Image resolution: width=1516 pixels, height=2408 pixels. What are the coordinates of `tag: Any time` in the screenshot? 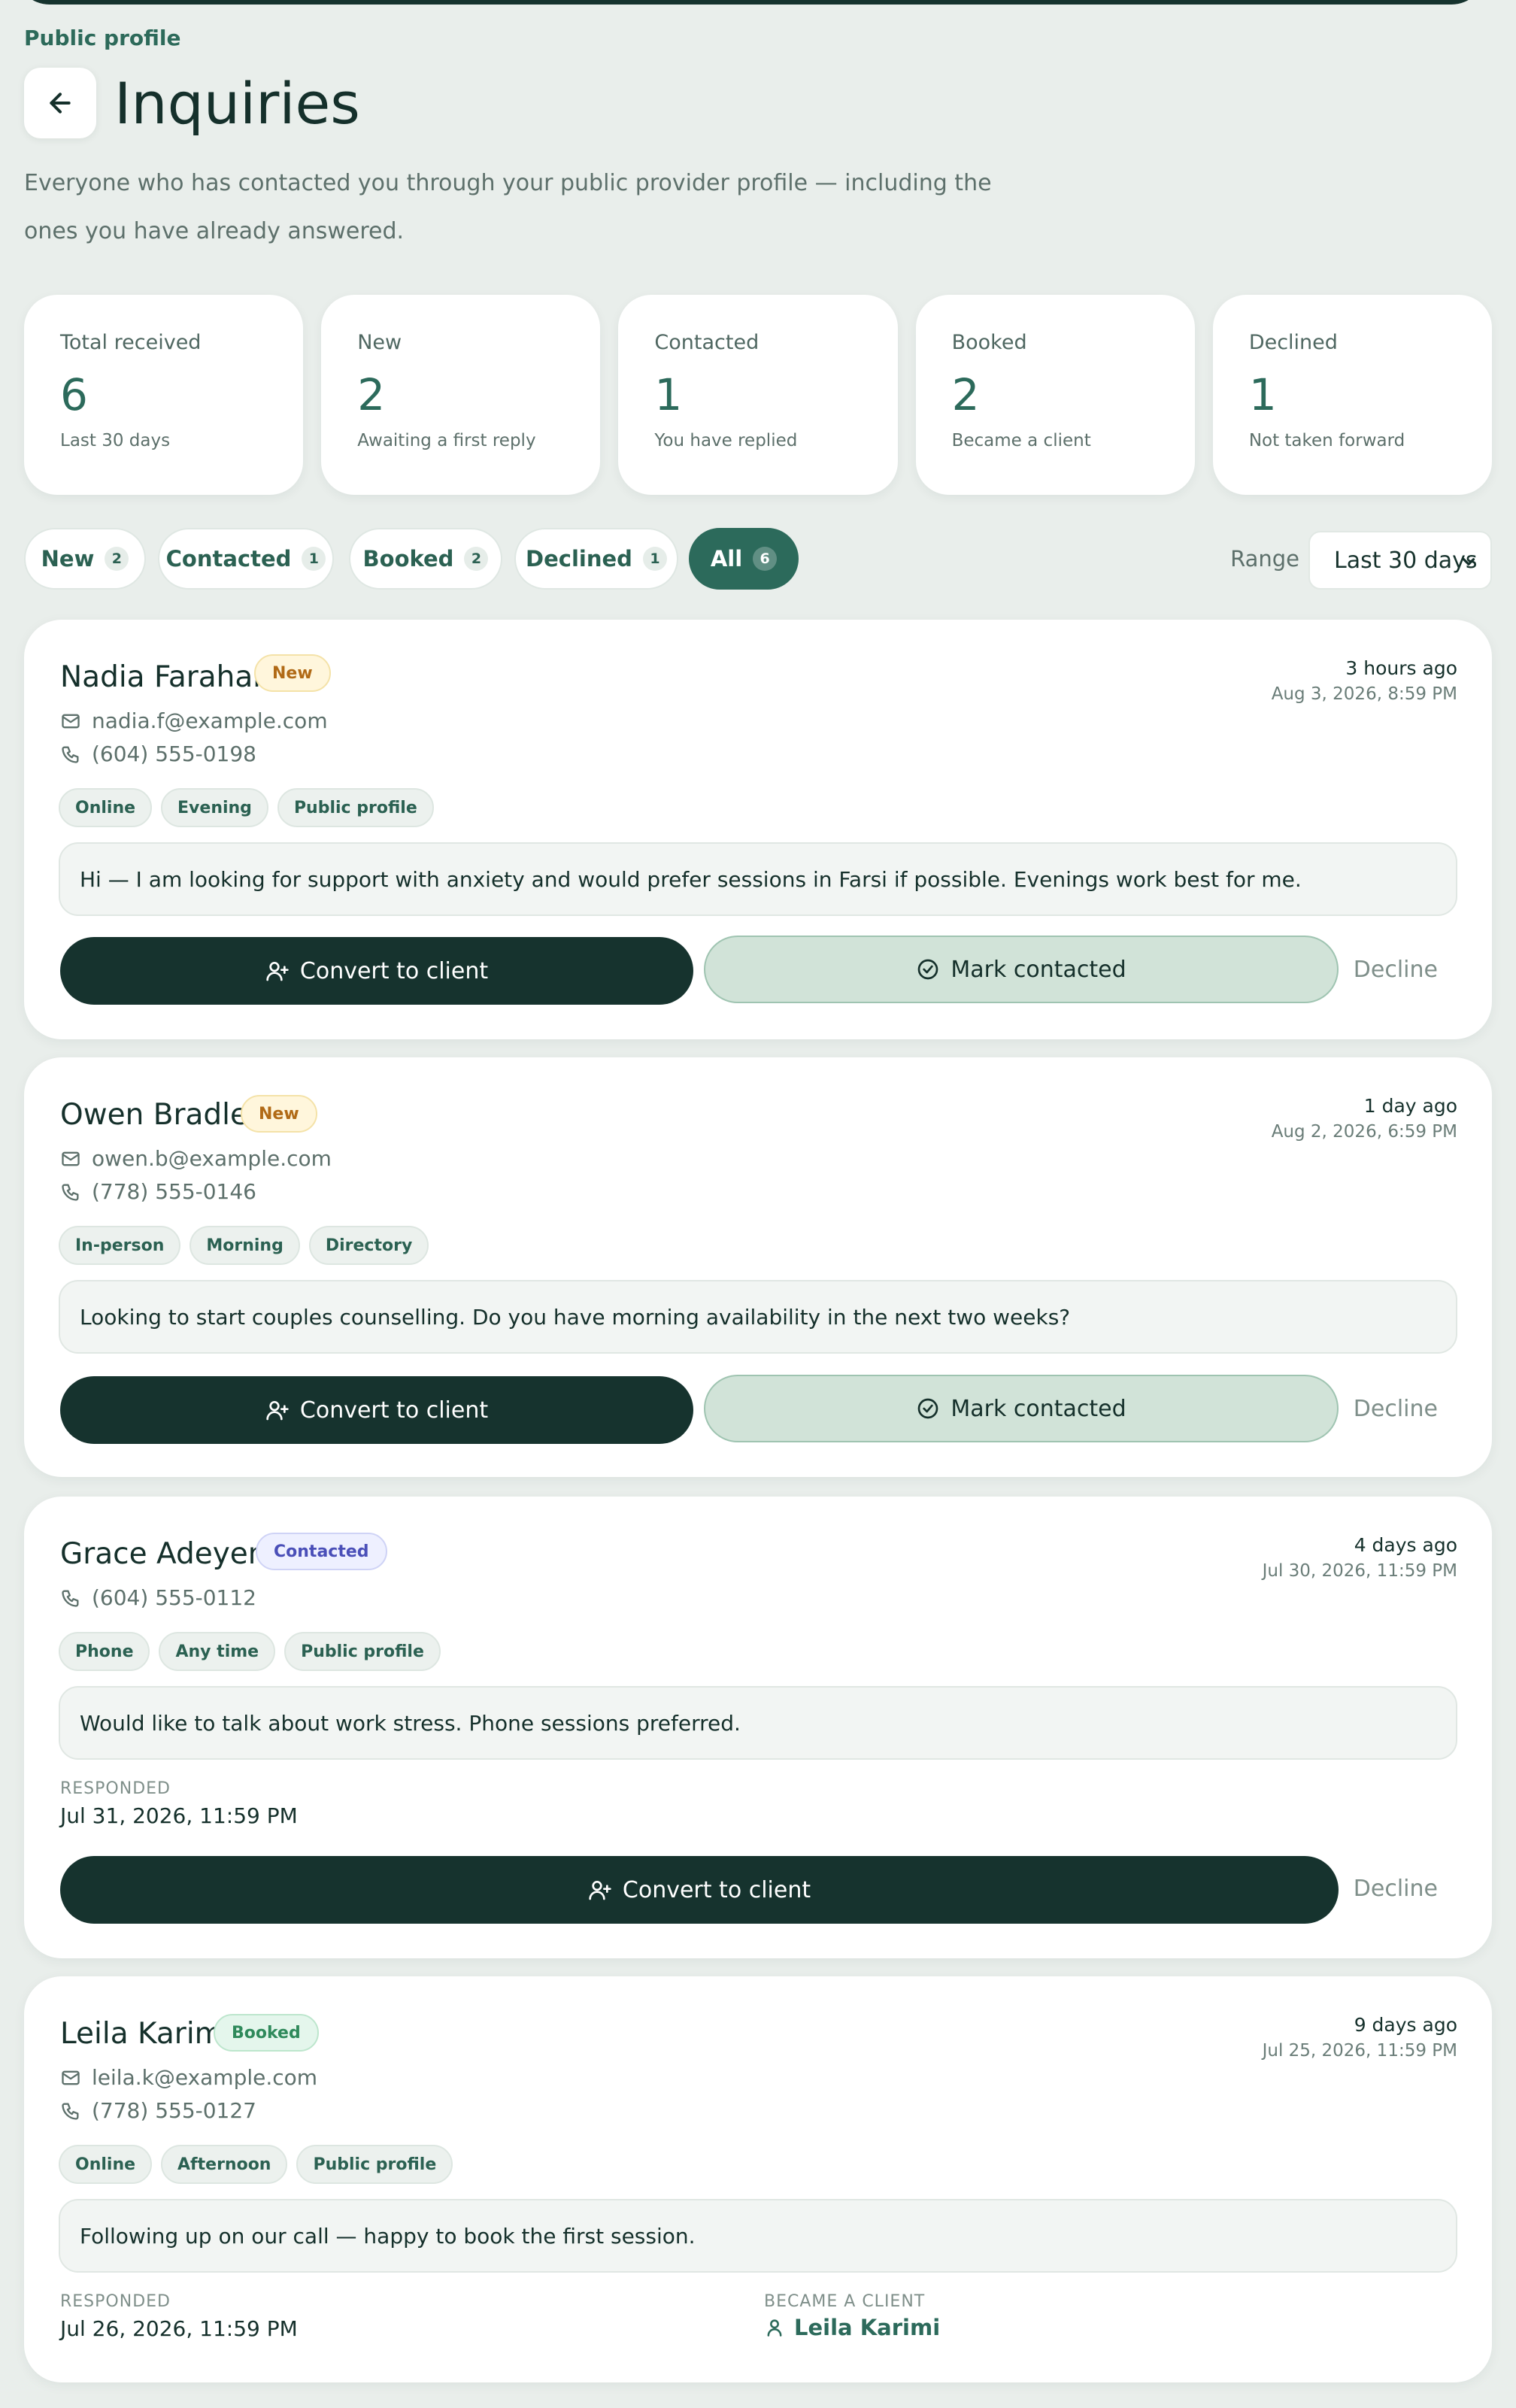 It's located at (217, 1651).